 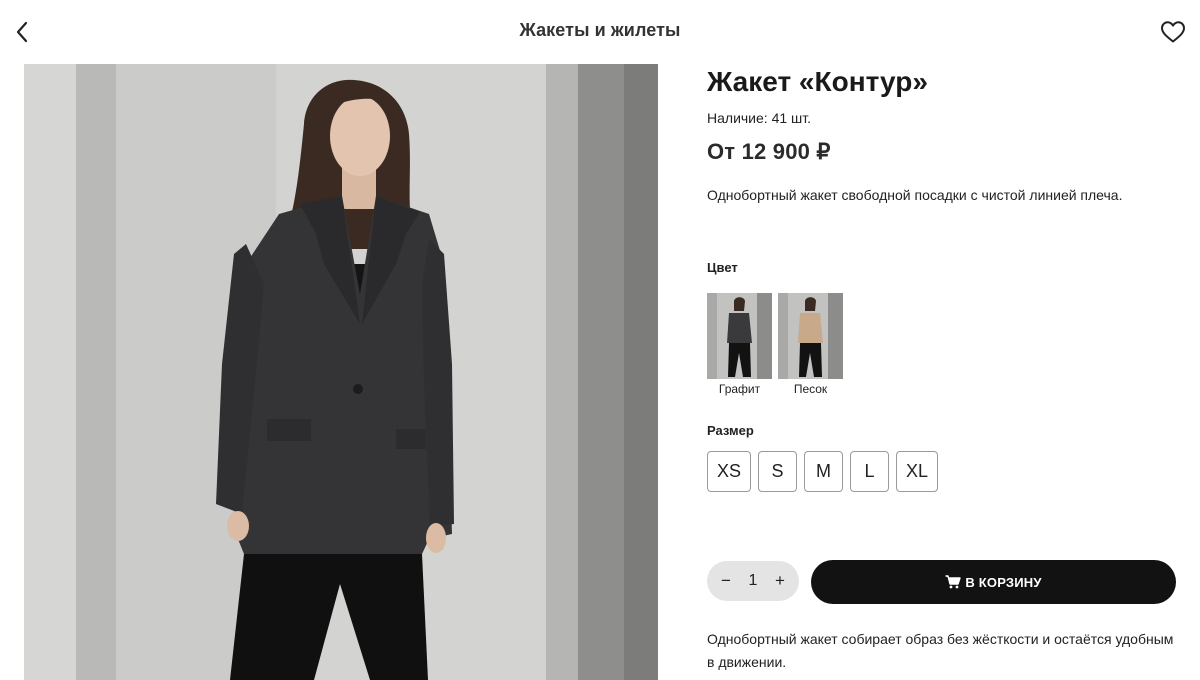 I want to click on product-title: Жакет «Контур», so click(x=817, y=81).